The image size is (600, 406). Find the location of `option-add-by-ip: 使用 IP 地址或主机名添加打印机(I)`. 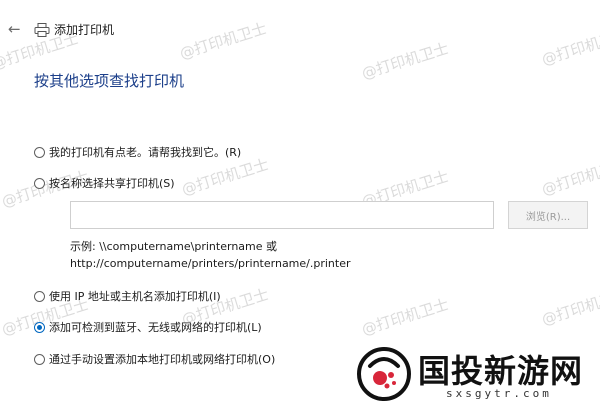

option-add-by-ip: 使用 IP 地址或主机名添加打印机(I) is located at coordinates (127, 296).